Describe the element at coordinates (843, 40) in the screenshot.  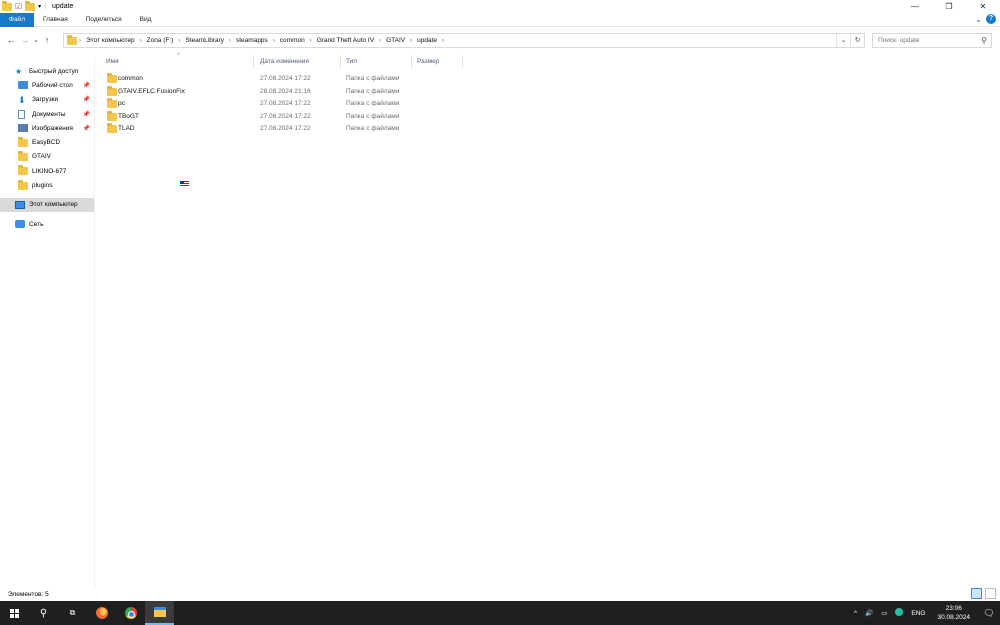
I see `address-dropdown-button: ⌄` at that location.